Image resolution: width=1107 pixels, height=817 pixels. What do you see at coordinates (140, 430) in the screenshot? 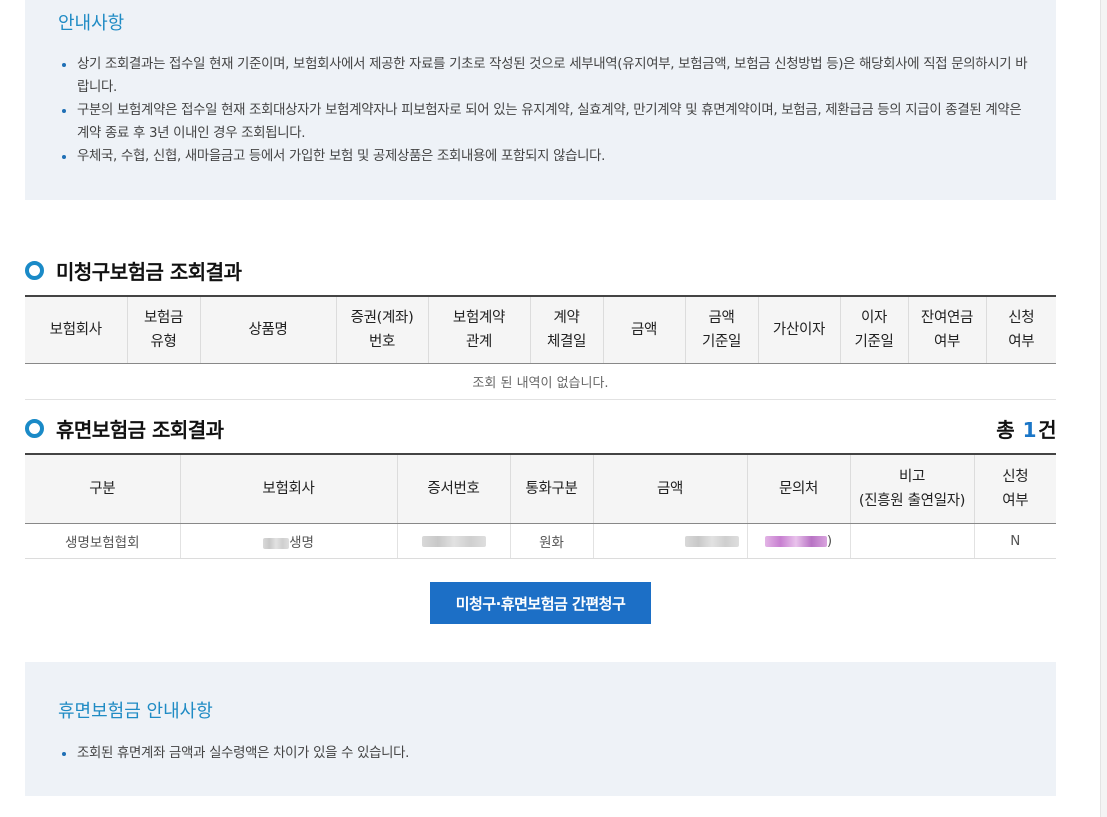
I see `dormant-title-text: 휴면보험금 조회결과` at bounding box center [140, 430].